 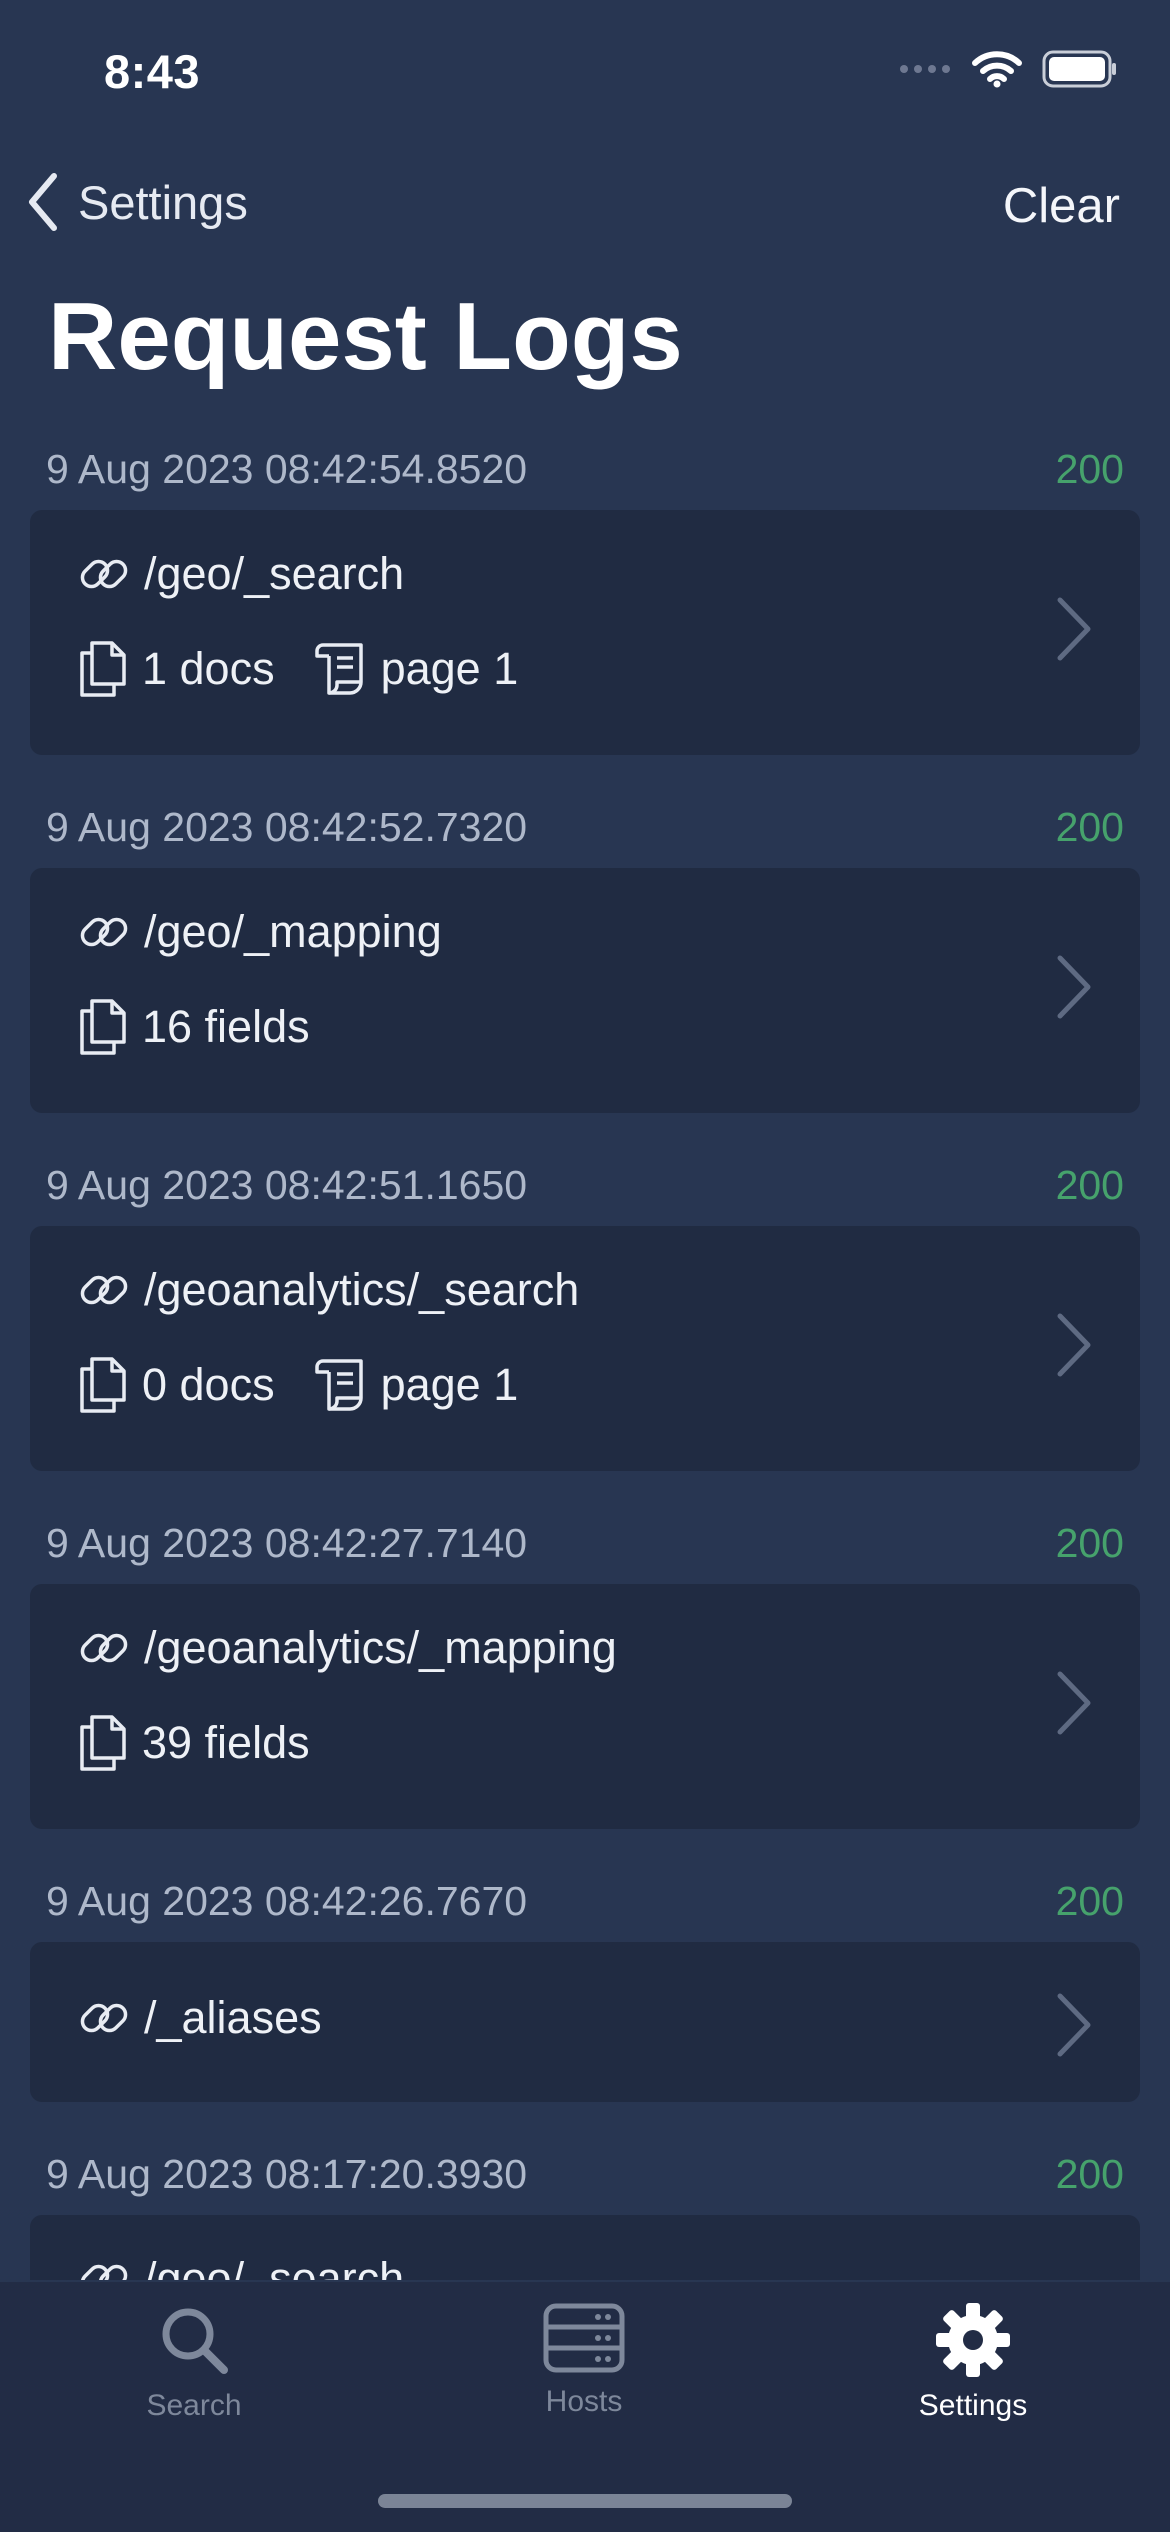 I want to click on search-icon, so click(x=195, y=2341).